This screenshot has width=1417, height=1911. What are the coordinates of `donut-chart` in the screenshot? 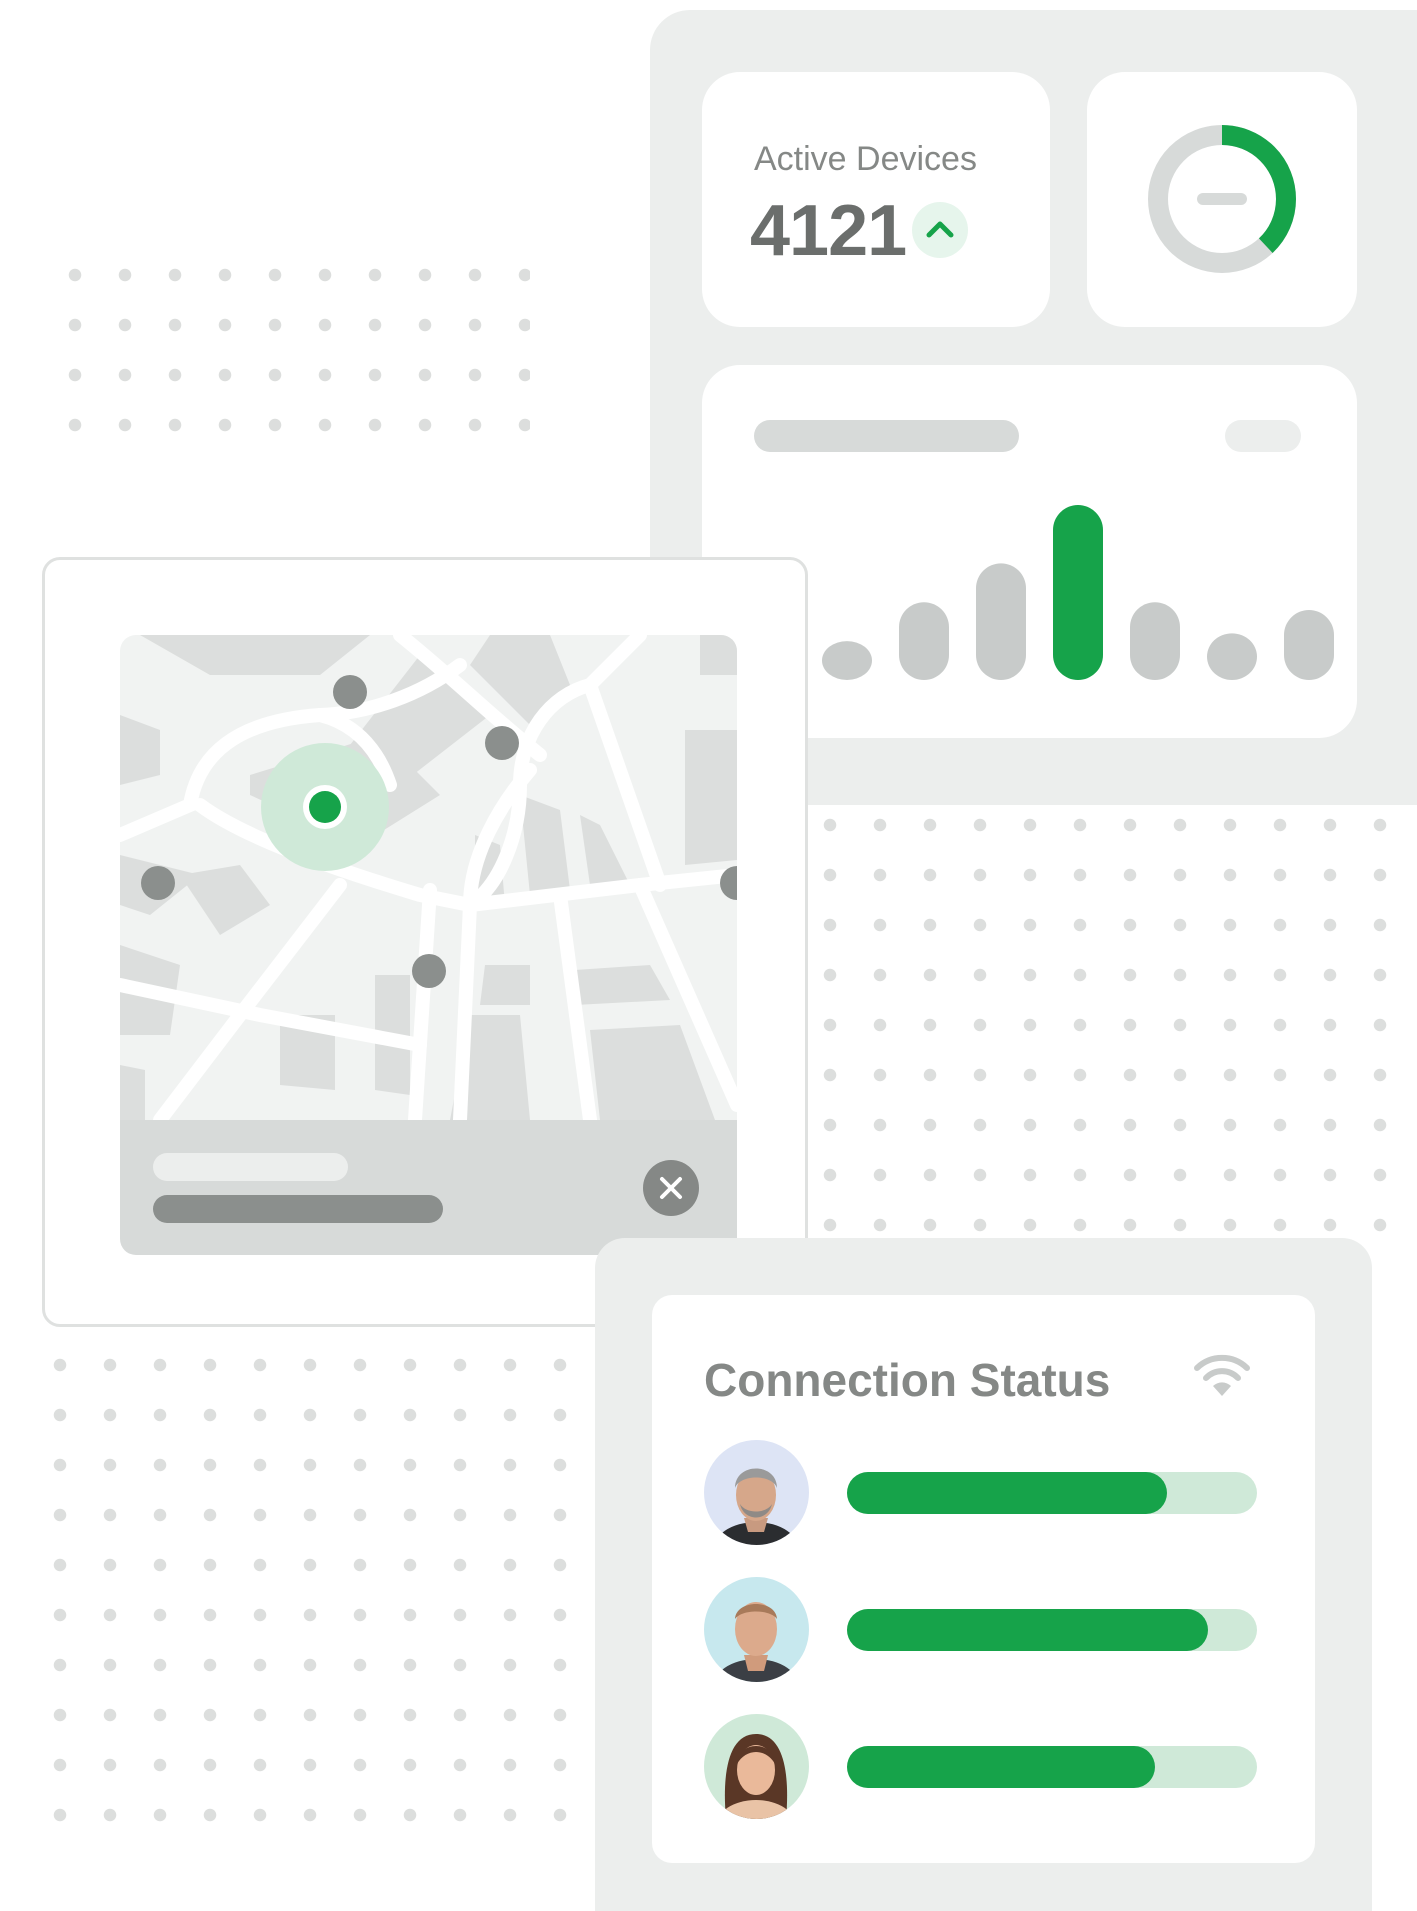 It's located at (1222, 199).